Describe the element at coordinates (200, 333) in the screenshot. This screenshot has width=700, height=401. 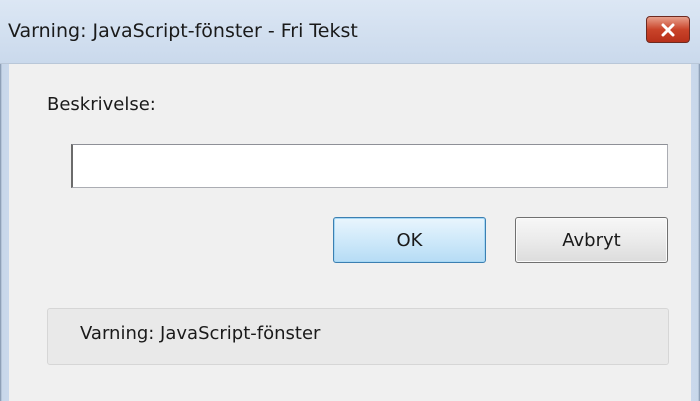
I see `status-text: Varning: JavaScript-fönster` at that location.